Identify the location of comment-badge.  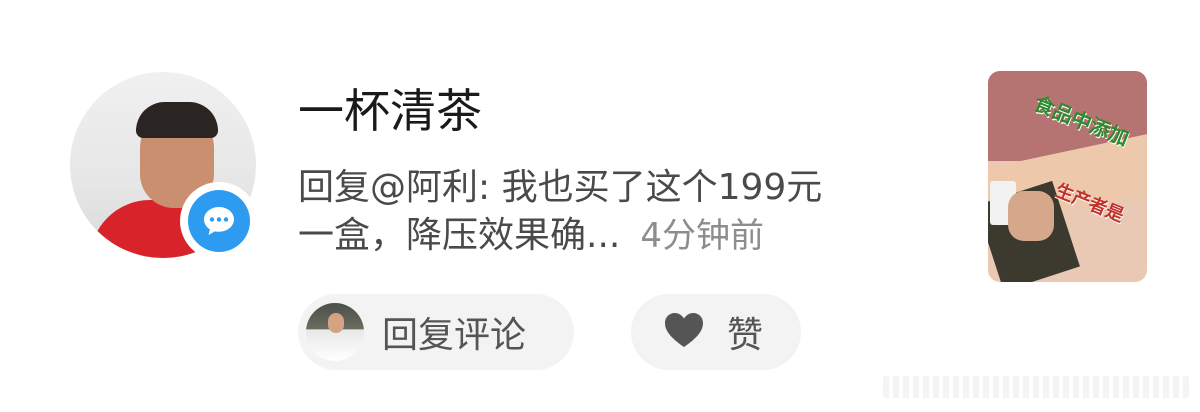
(219, 221).